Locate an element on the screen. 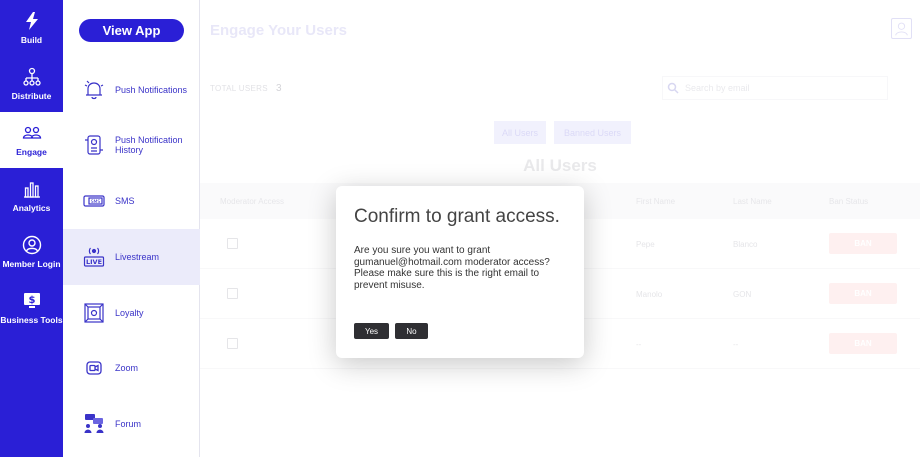 The image size is (920, 457). rail-item-engage: Engage is located at coordinates (31, 140).